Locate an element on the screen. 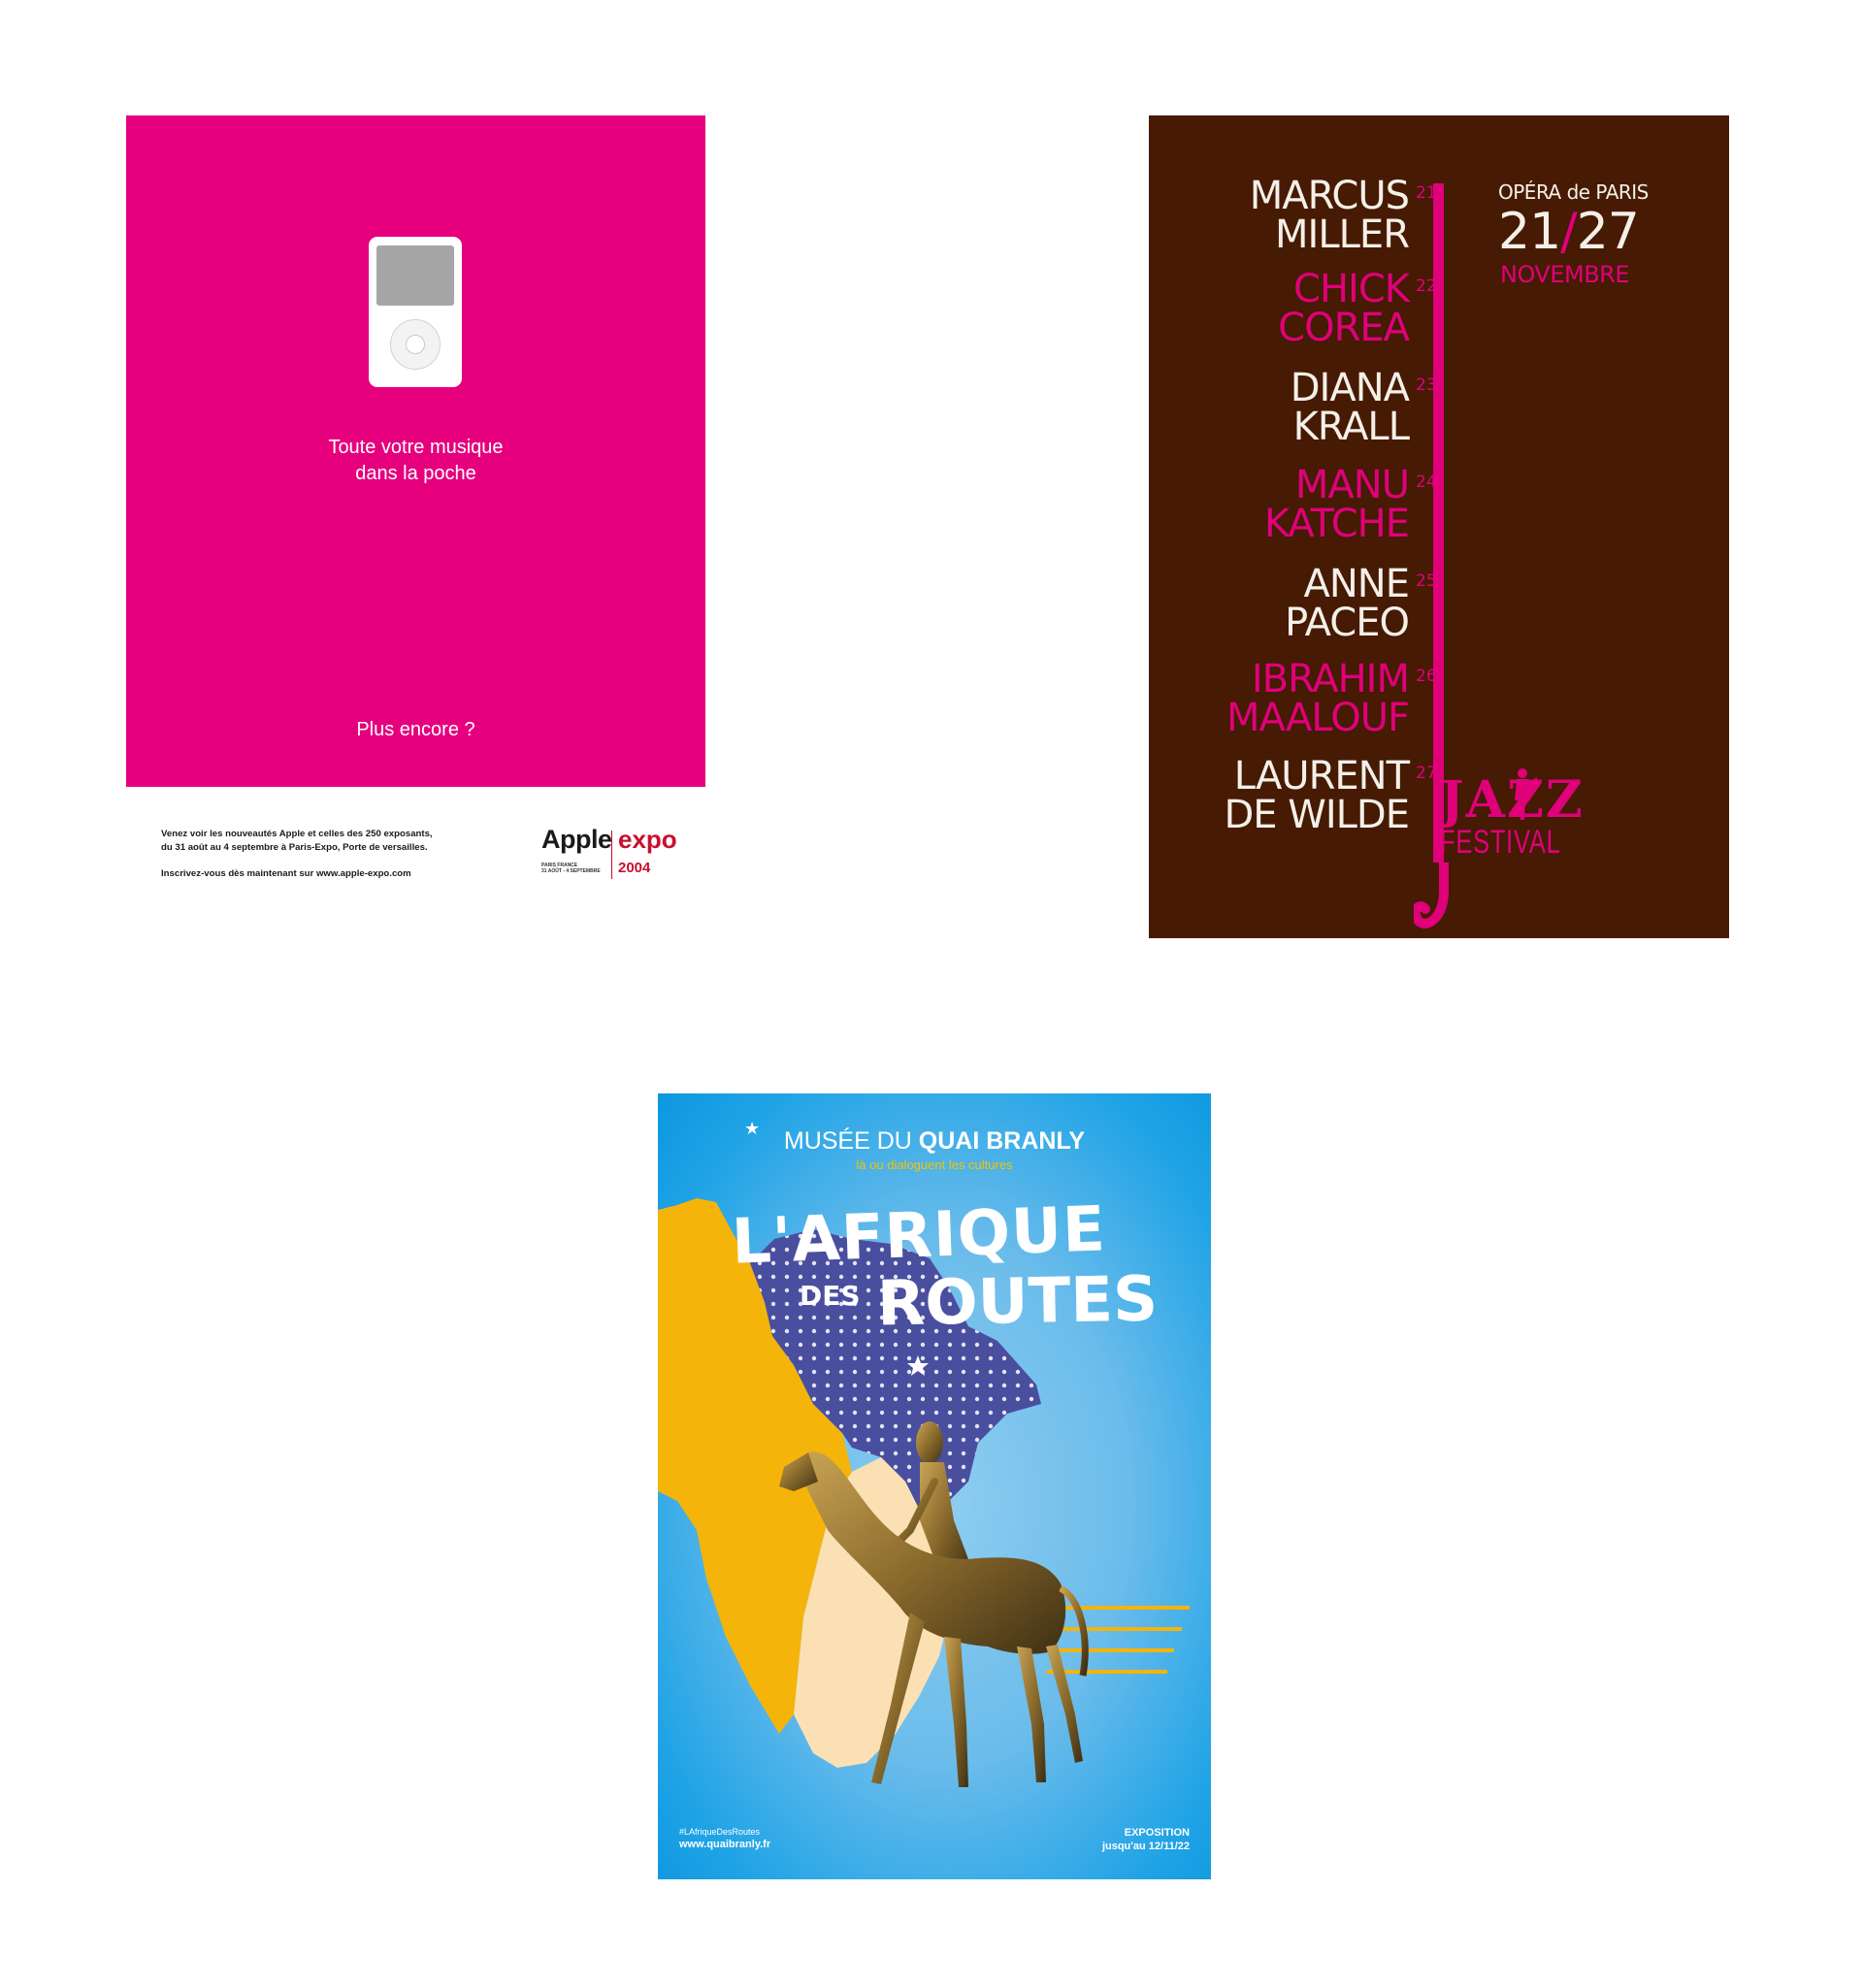 The width and height of the screenshot is (1863, 1988). artist-name-line-1: IBRAHIM is located at coordinates (1330, 679).